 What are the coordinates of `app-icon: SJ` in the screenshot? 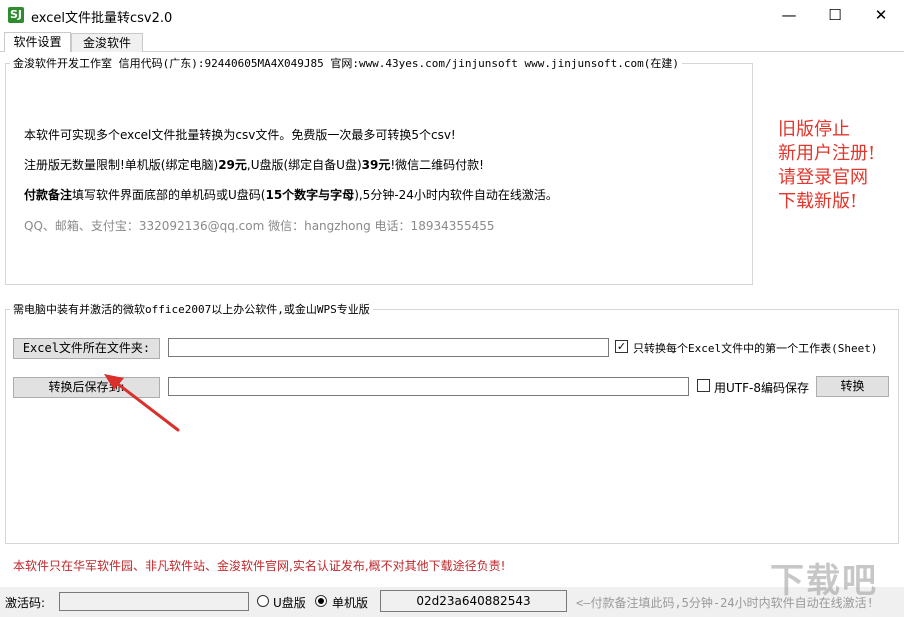 It's located at (16, 15).